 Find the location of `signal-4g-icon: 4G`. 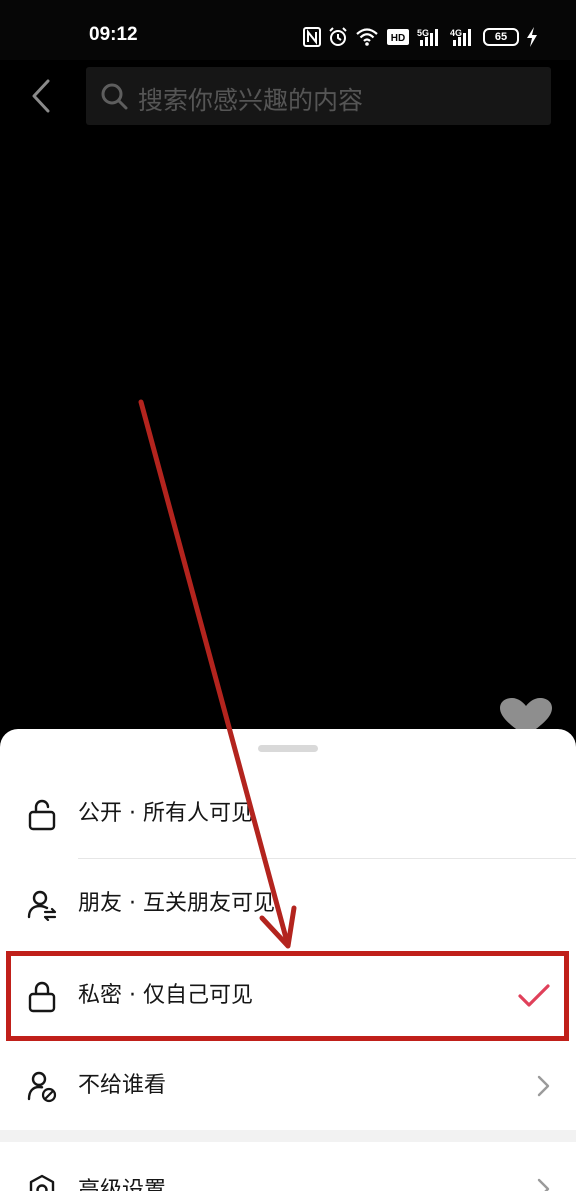

signal-4g-icon: 4G is located at coordinates (460, 37).